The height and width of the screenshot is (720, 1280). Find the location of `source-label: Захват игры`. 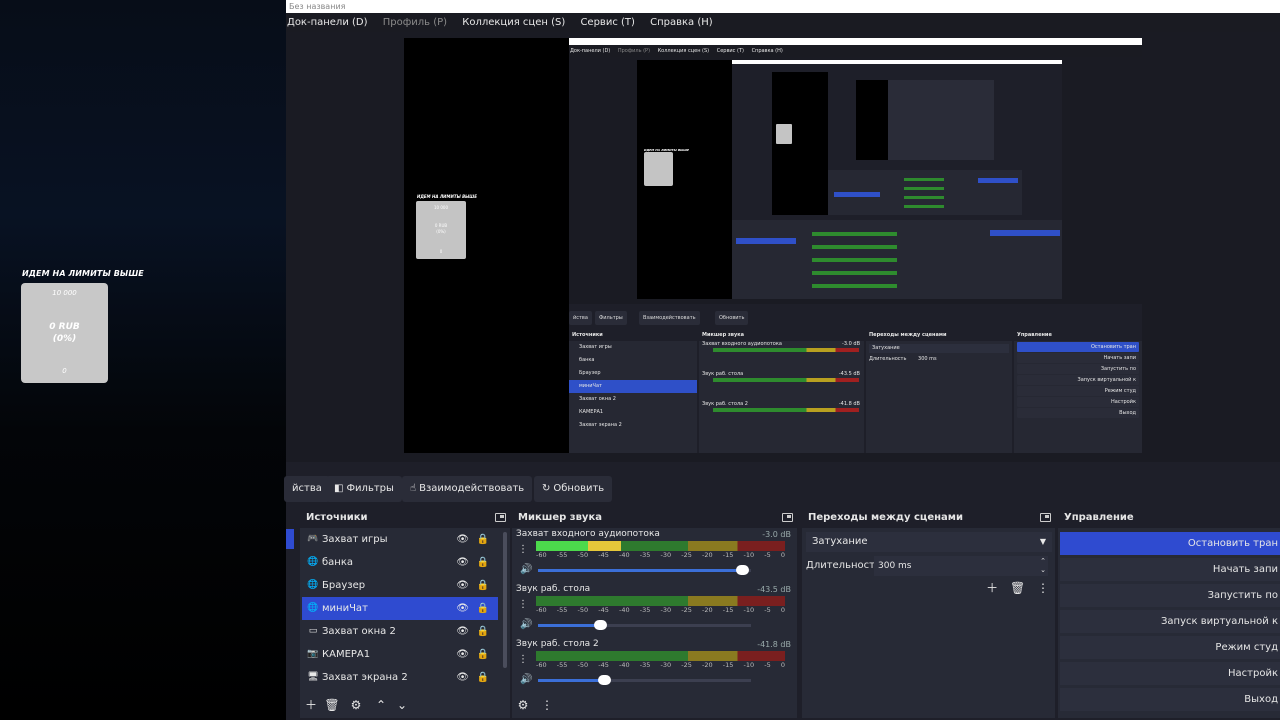

source-label: Захват игры is located at coordinates (355, 539).